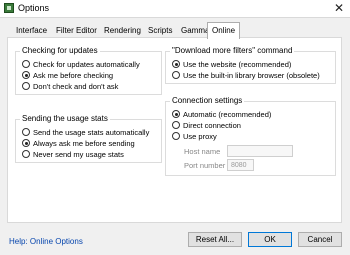 The width and height of the screenshot is (350, 255). Describe the element at coordinates (46, 241) in the screenshot. I see `help-online-options-link: Help: Online Options` at that location.